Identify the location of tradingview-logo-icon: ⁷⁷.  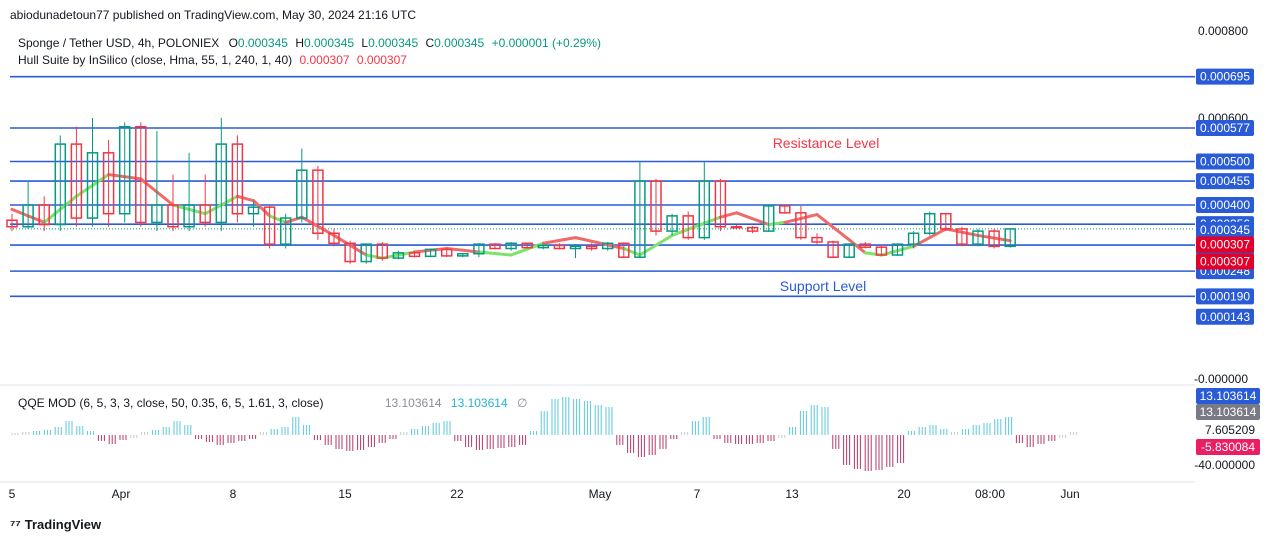
(15, 524).